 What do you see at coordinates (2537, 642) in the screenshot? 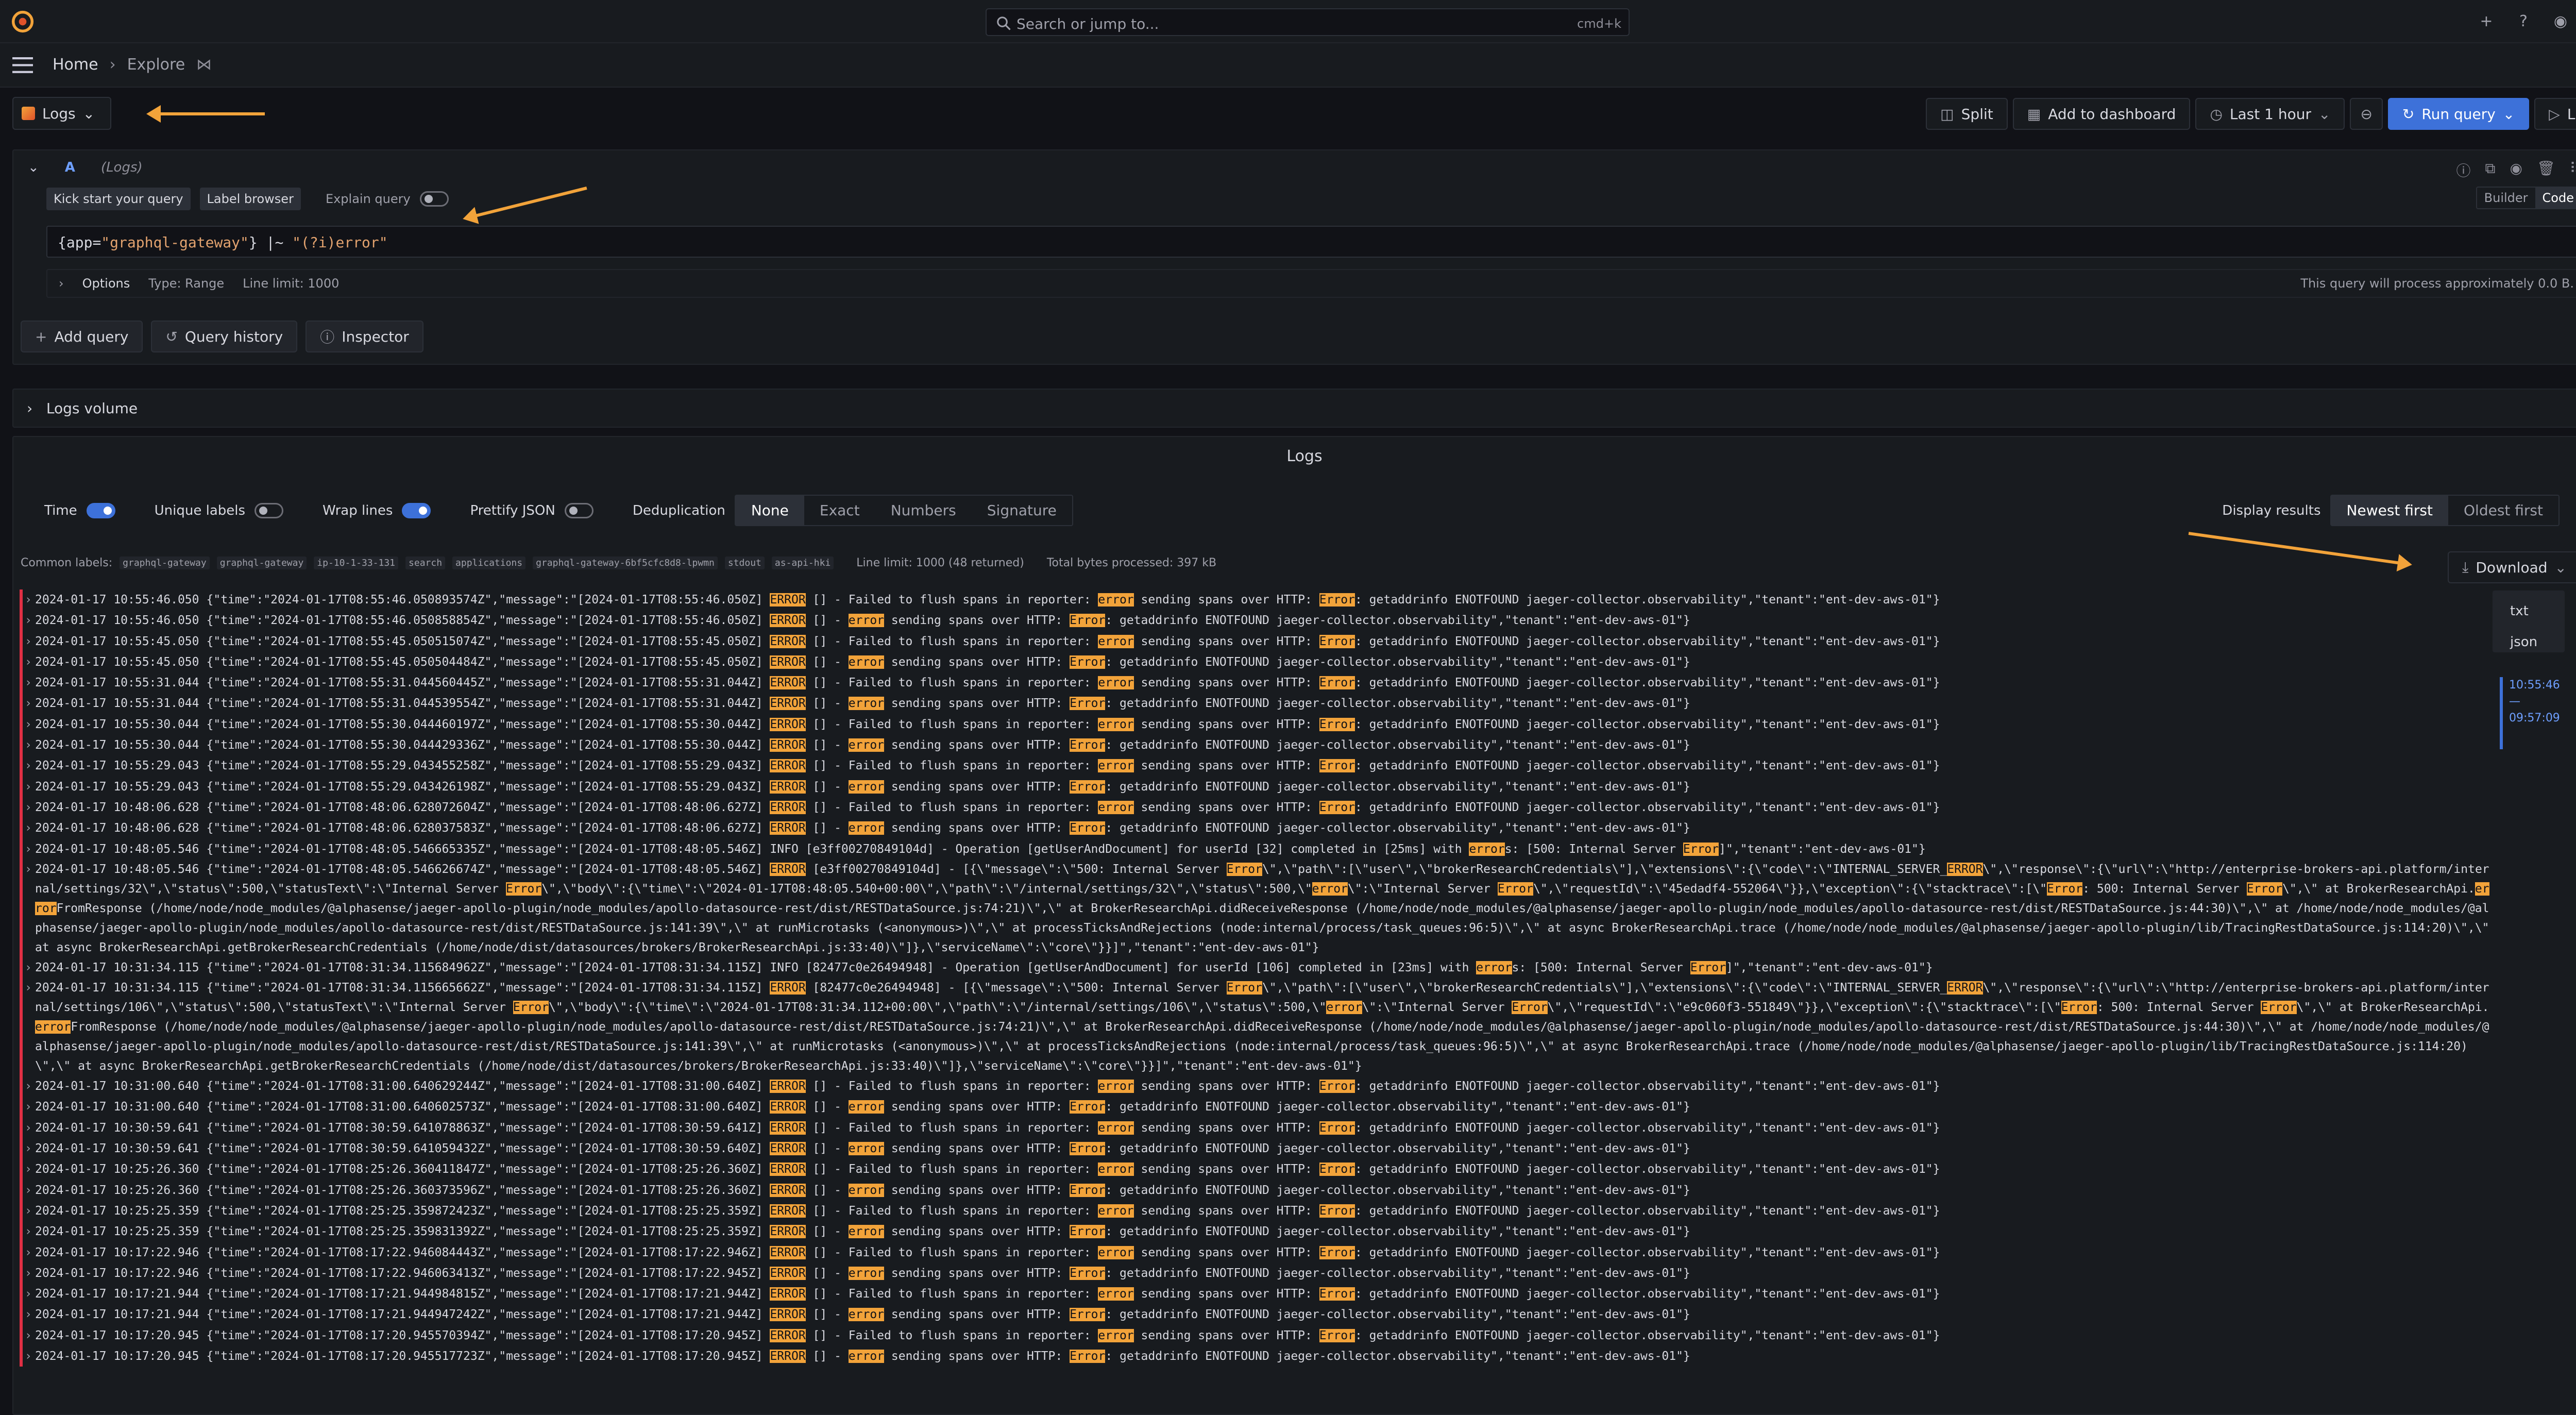
I see `download-json-option: json` at bounding box center [2537, 642].